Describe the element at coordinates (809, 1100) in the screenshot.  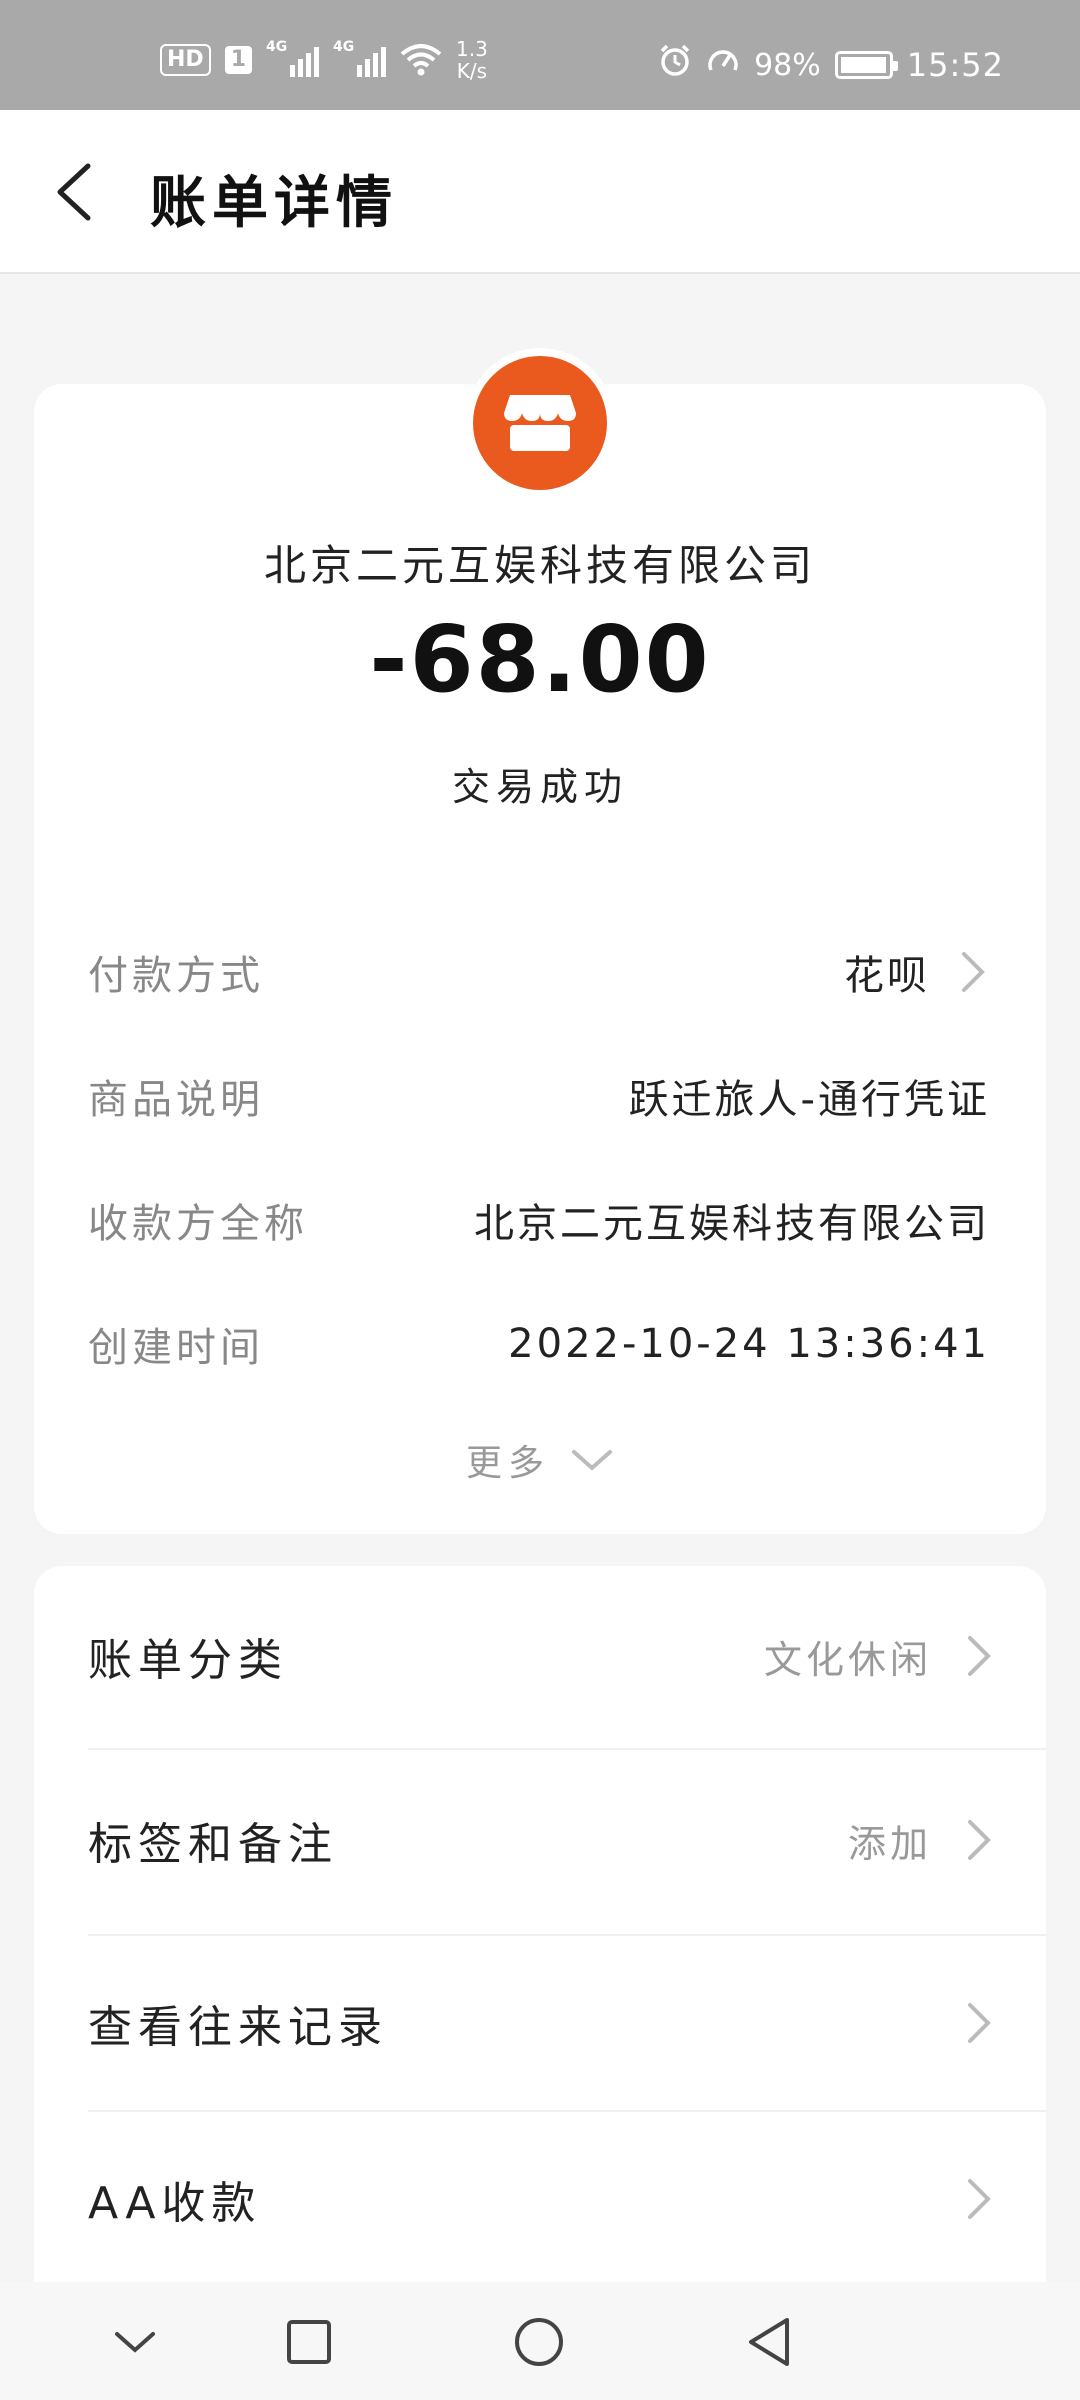
I see `detail-value: 跃迁旅人-通行凭证` at that location.